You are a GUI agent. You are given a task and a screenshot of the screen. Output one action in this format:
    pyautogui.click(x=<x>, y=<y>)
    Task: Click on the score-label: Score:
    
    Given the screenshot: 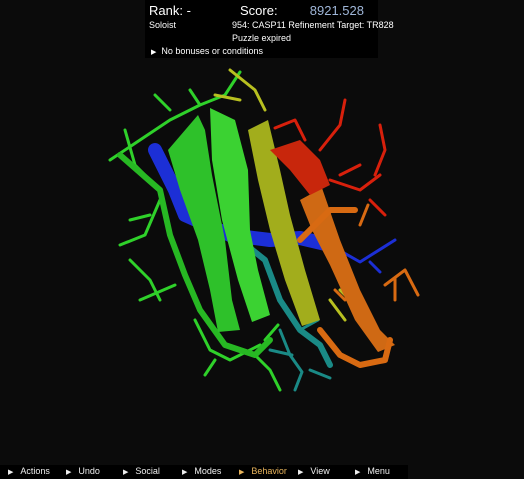 What is the action you would take?
    pyautogui.click(x=259, y=10)
    